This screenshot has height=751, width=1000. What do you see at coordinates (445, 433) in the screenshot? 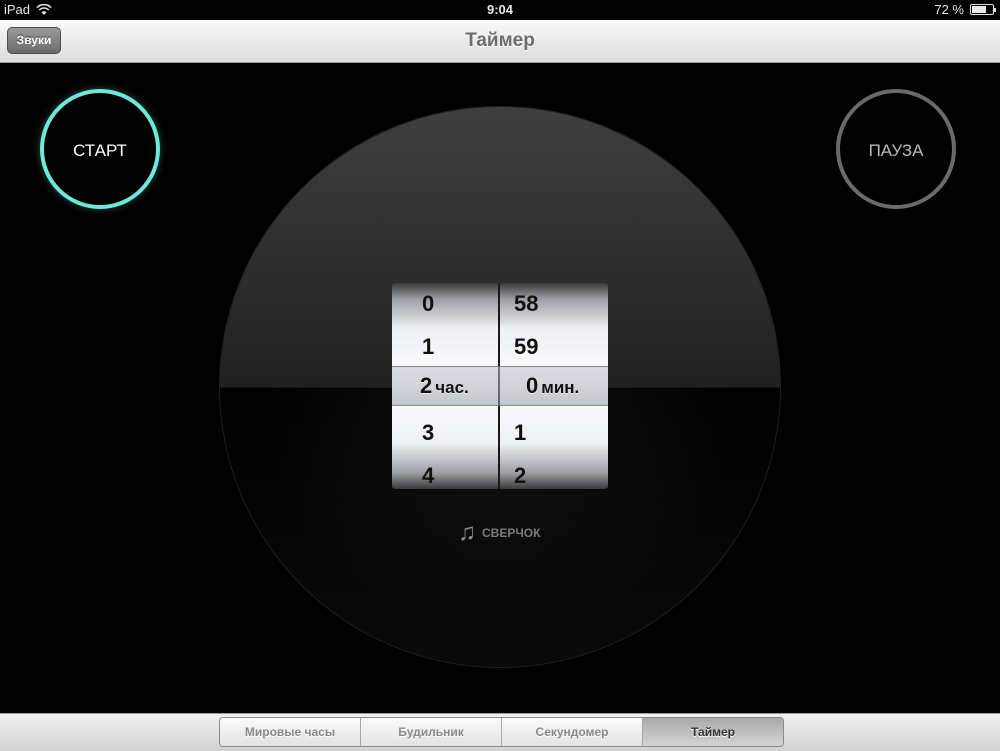
I see `hours-row: 3` at bounding box center [445, 433].